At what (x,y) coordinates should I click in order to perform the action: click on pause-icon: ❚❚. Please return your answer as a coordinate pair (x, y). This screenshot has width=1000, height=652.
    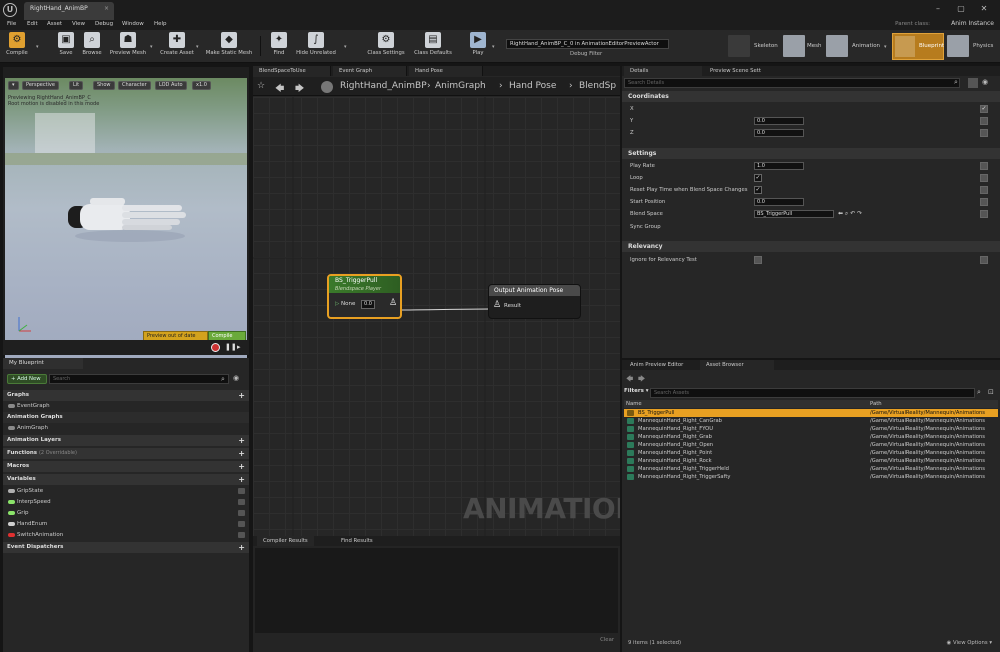
    Looking at the image, I should click on (231, 347).